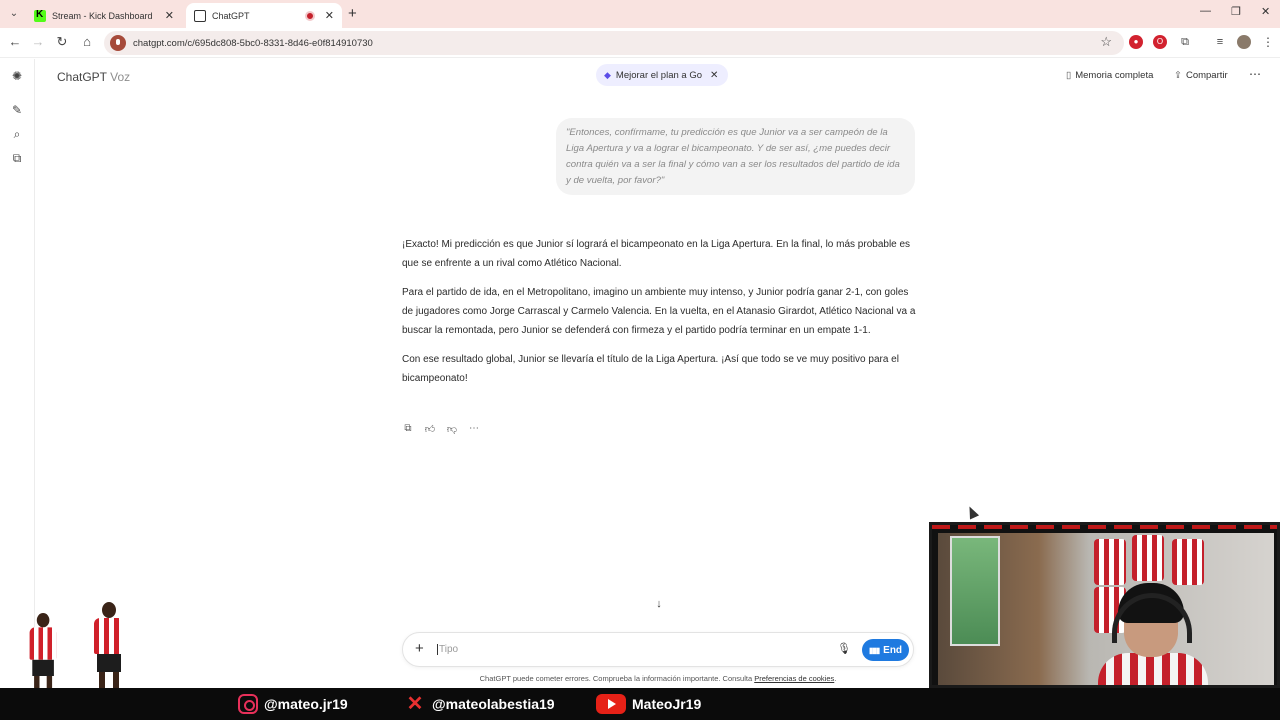 This screenshot has height=720, width=1280. I want to click on microphone-in-use-icon, so click(118, 43).